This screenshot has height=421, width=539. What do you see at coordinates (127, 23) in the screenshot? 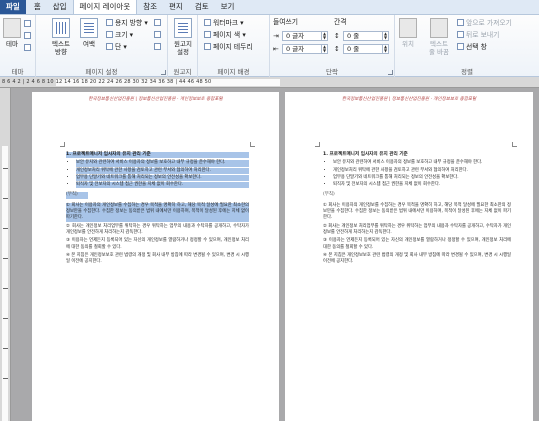
I see `orientation-button: 용지 방향 ▾` at bounding box center [127, 23].